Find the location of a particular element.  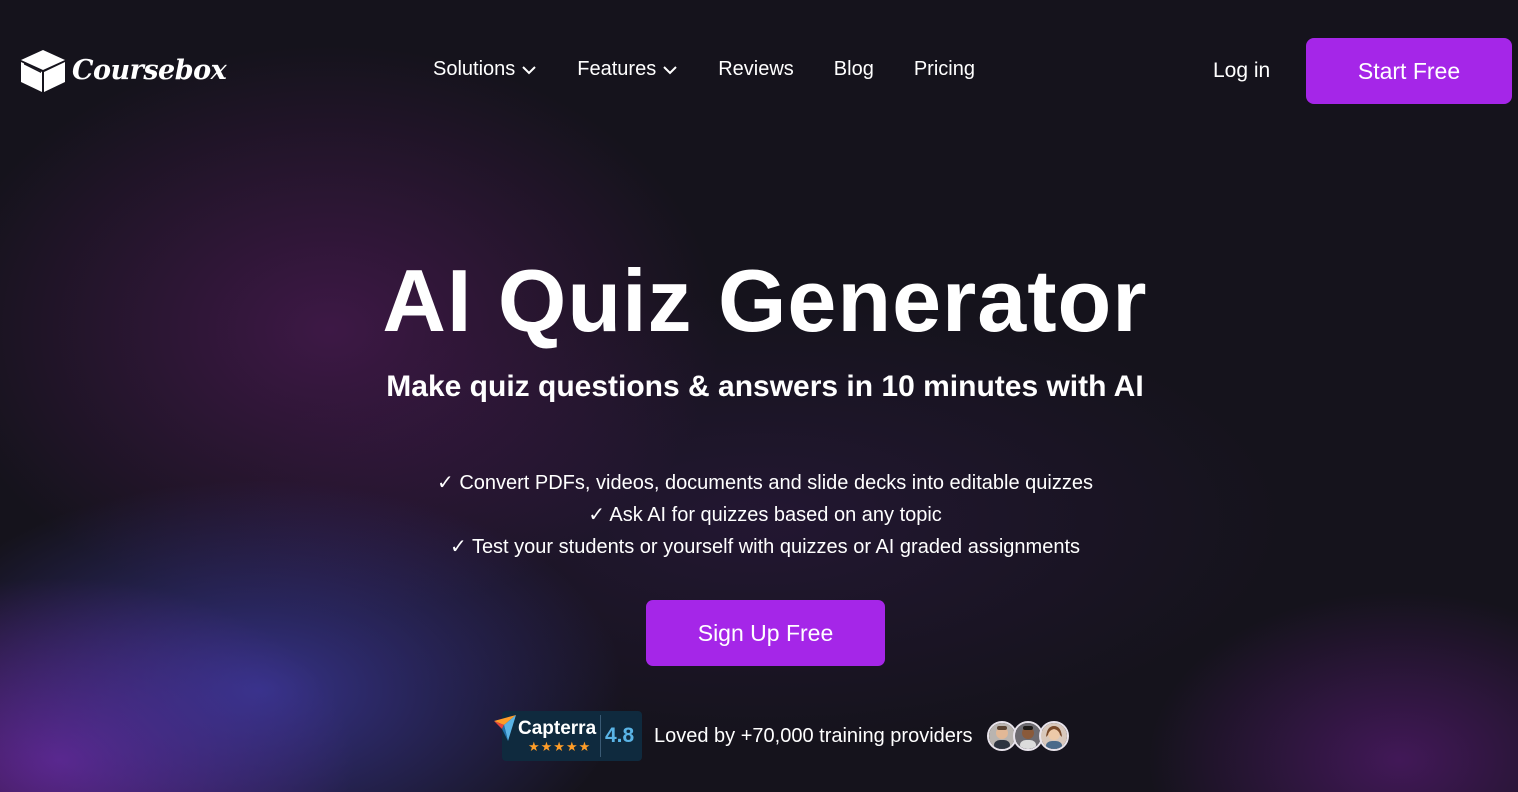

sign-up-free-button: Sign Up Free is located at coordinates (765, 633).